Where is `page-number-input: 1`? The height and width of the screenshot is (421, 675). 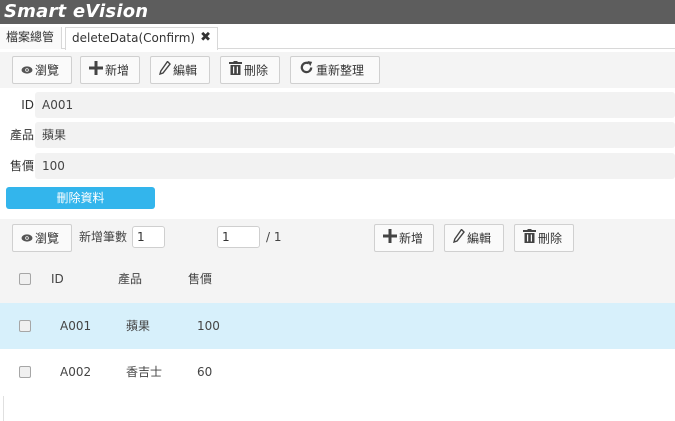
page-number-input: 1 is located at coordinates (238, 237).